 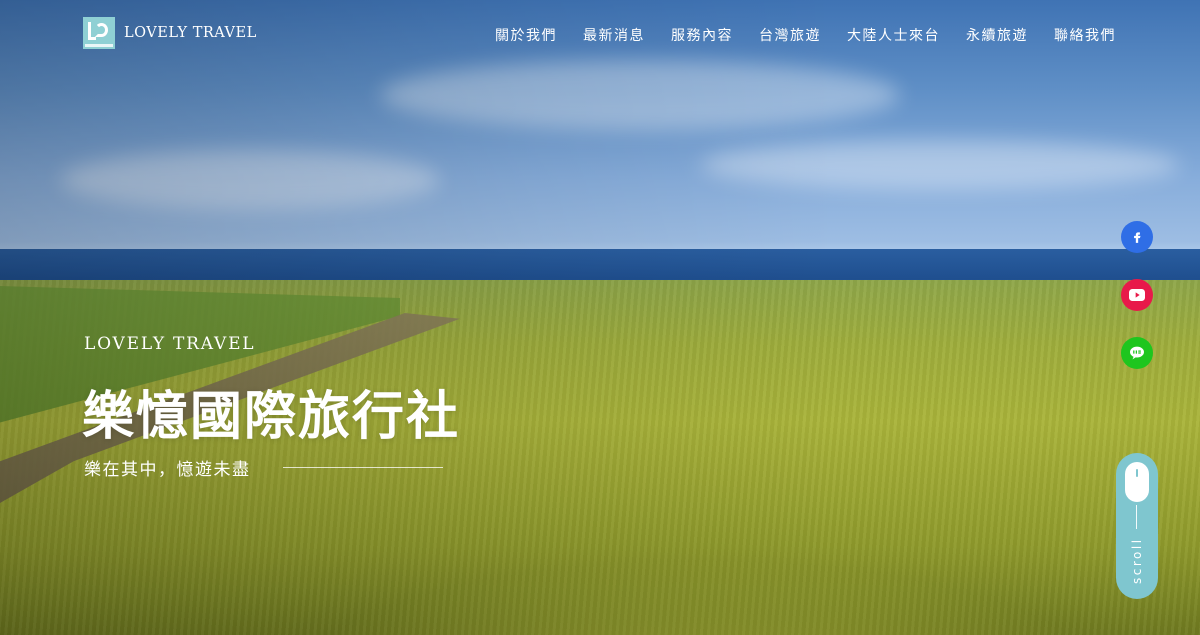 I want to click on nav-about: 關於我們, so click(x=526, y=35).